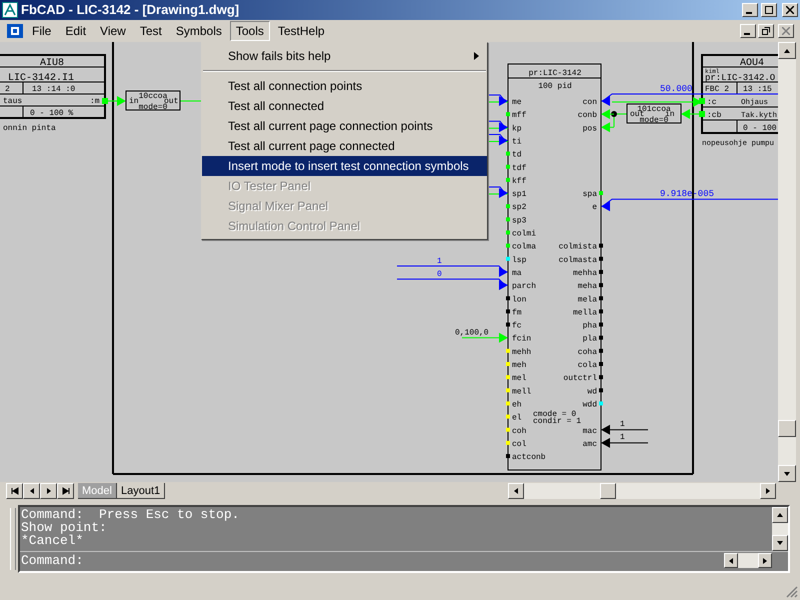  What do you see at coordinates (344, 106) in the screenshot?
I see `menu-entry: Test all connected` at bounding box center [344, 106].